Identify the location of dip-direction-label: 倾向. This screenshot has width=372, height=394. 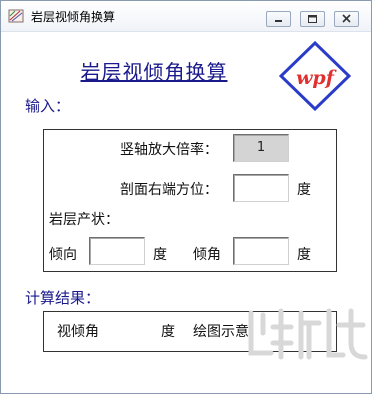
(63, 255).